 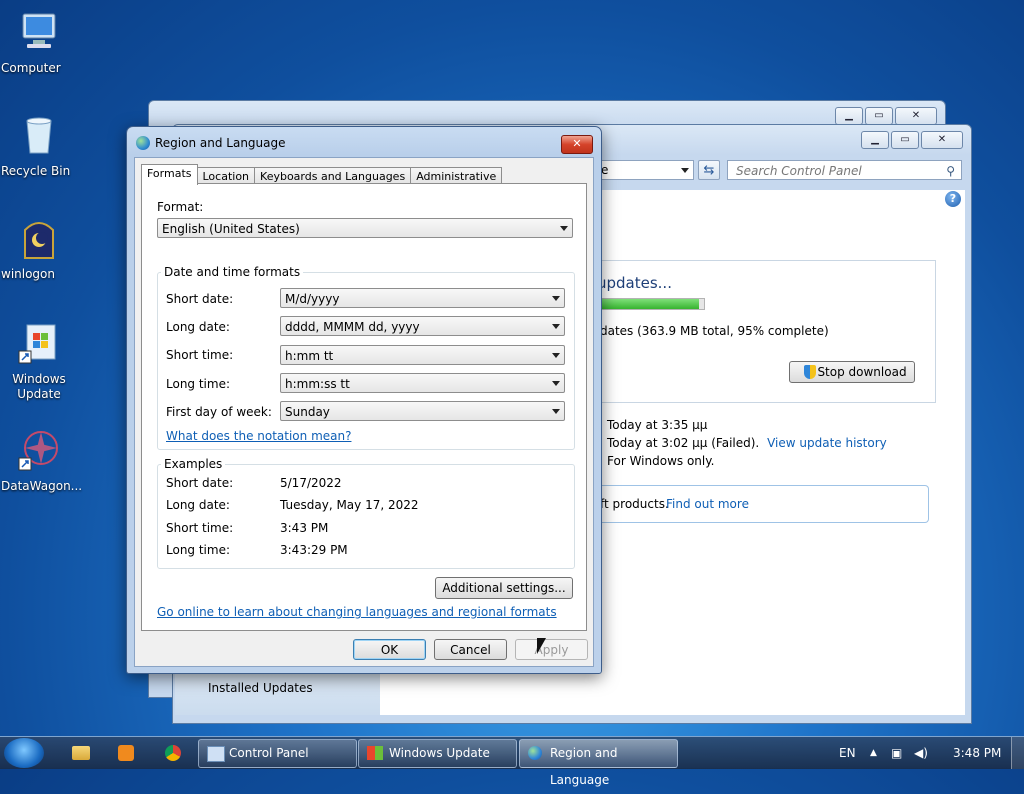 What do you see at coordinates (365, 228) in the screenshot?
I see `format-select: English (United States)` at bounding box center [365, 228].